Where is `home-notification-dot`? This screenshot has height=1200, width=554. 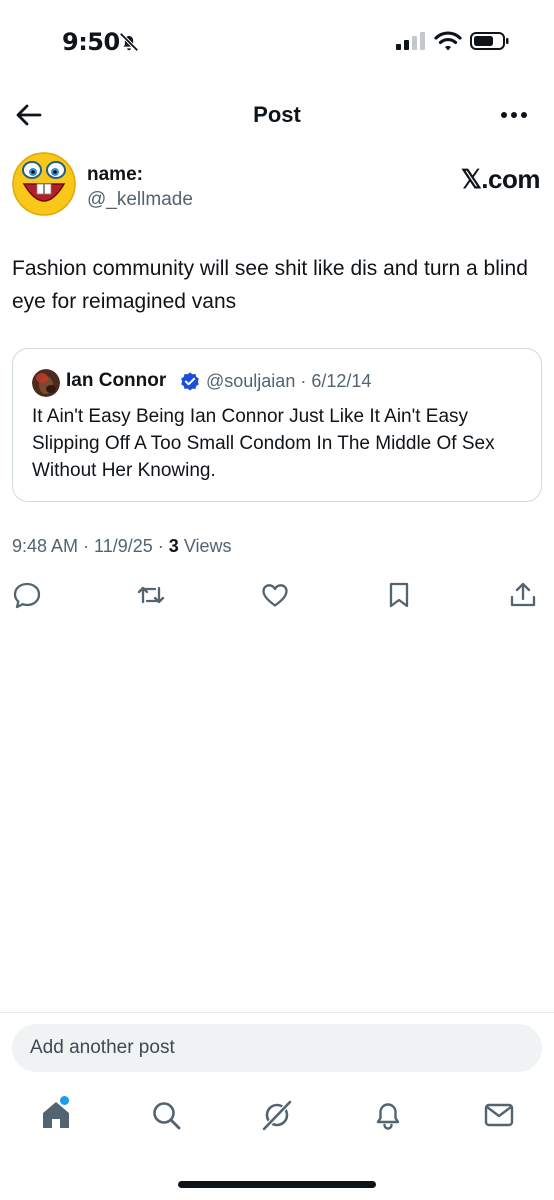 home-notification-dot is located at coordinates (64, 1100).